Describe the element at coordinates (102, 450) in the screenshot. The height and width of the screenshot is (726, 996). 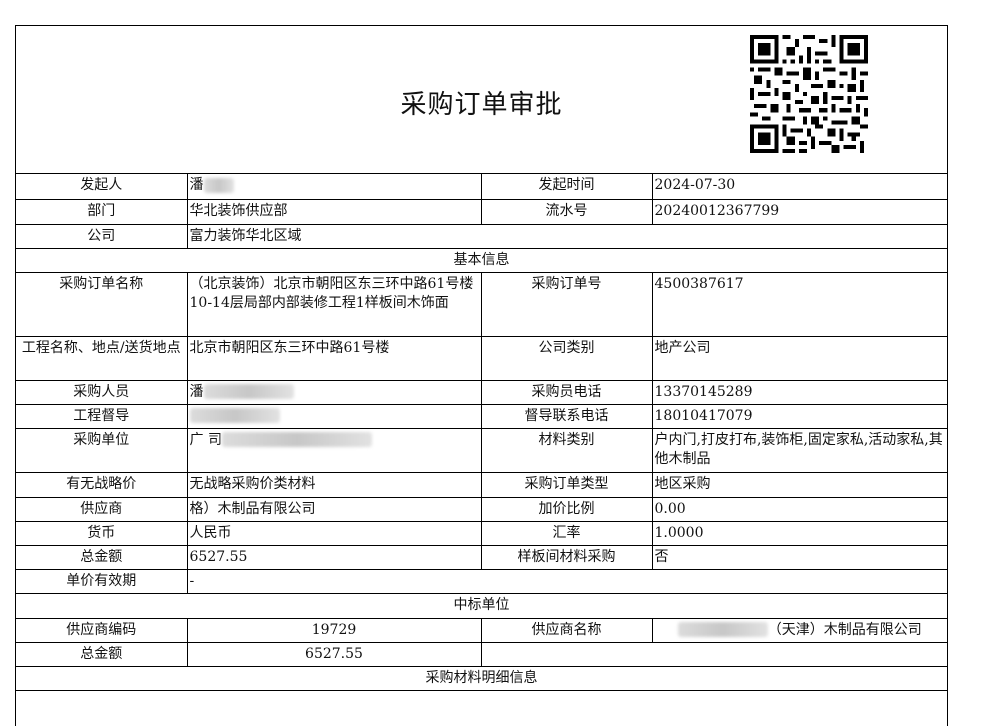
I see `purchase-unit-label: 采购单位` at that location.